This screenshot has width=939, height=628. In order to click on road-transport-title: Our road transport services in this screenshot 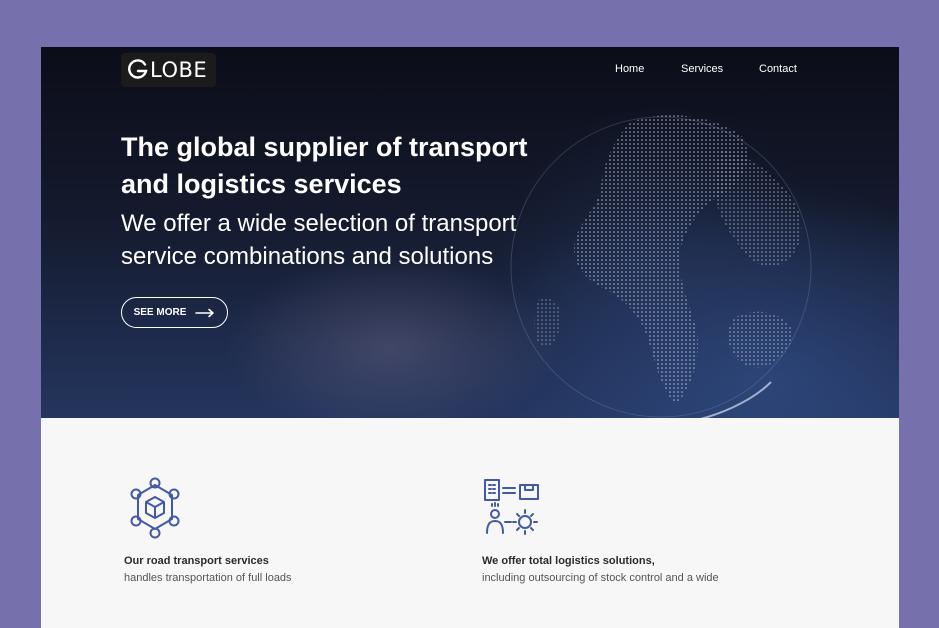, I will do `click(196, 561)`.